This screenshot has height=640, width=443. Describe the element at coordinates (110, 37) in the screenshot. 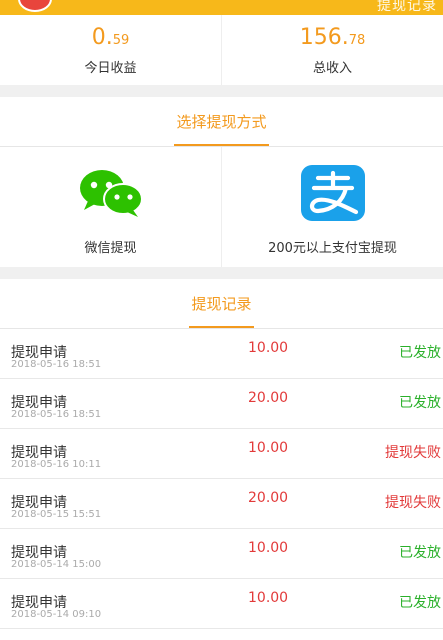

I see `today-earnings-amount: 0.59` at that location.